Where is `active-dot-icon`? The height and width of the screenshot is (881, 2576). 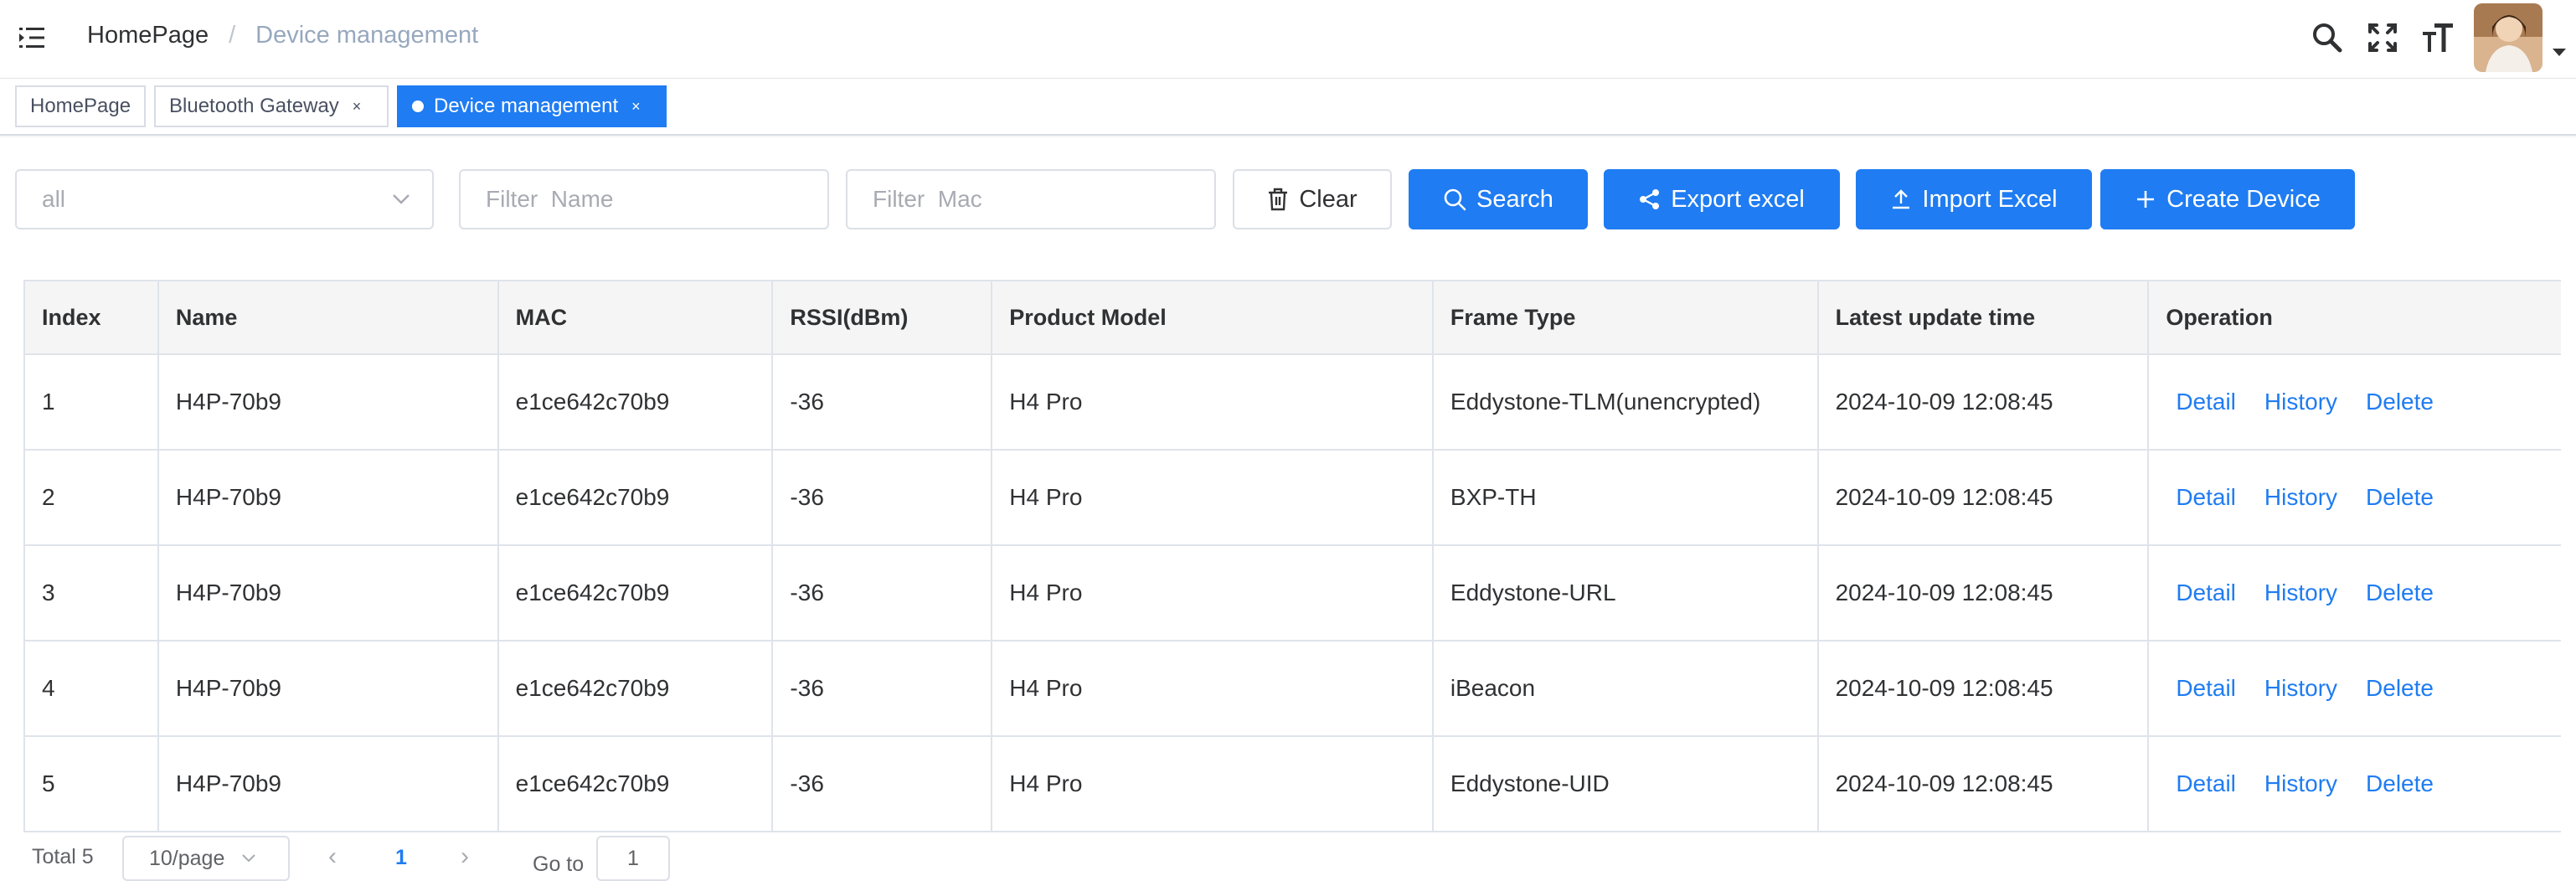 active-dot-icon is located at coordinates (418, 106).